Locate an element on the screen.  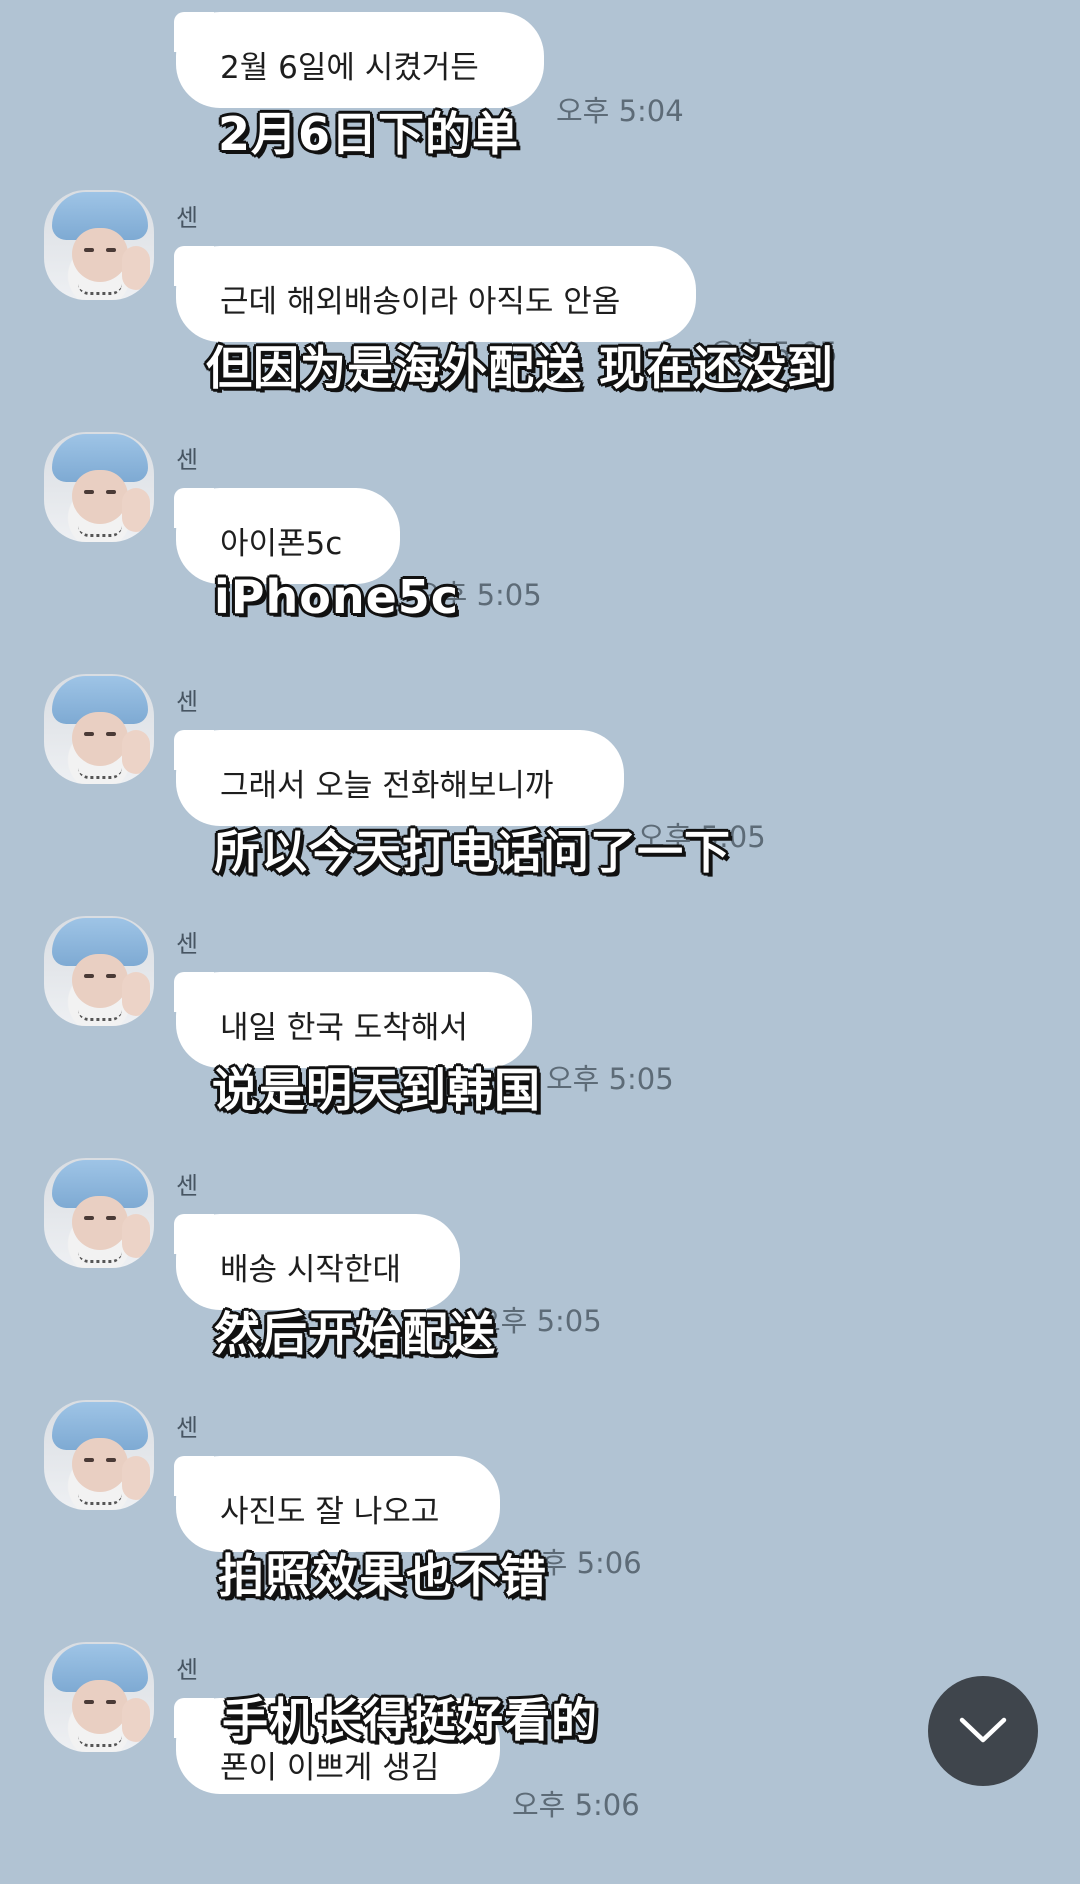
message-text: 사진도 잘 나오고 is located at coordinates (330, 1512).